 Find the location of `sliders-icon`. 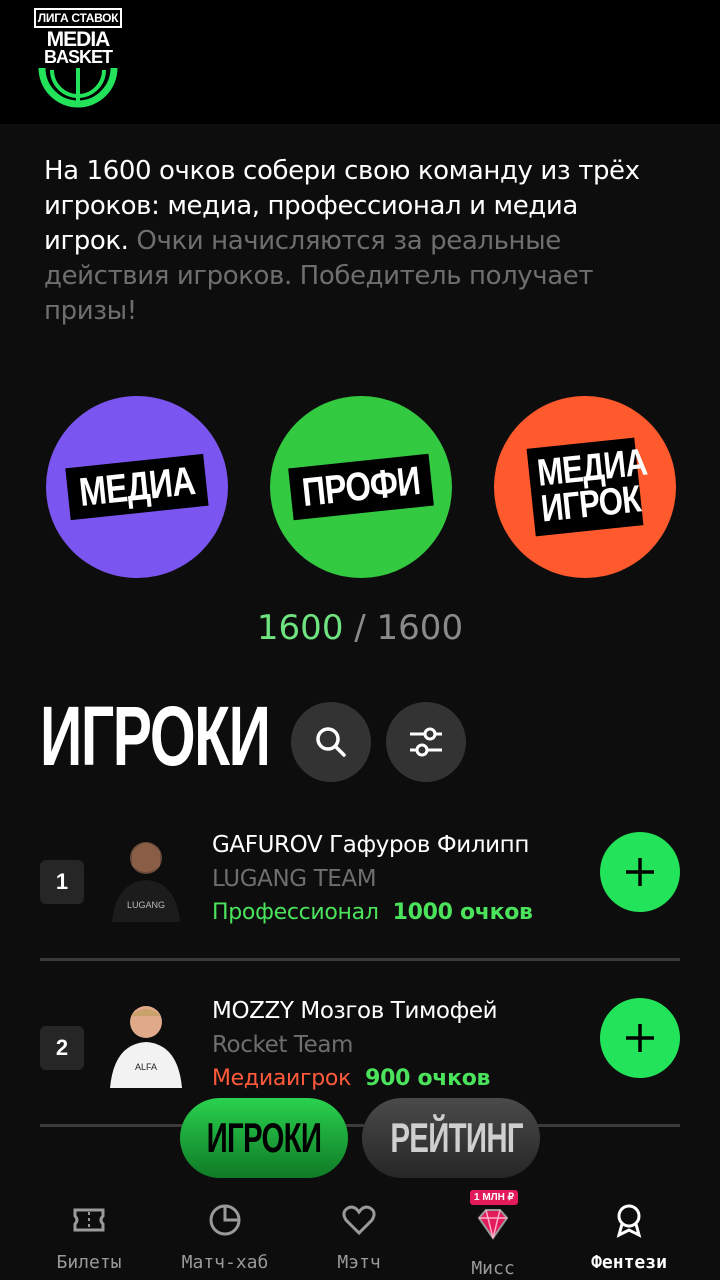

sliders-icon is located at coordinates (426, 742).